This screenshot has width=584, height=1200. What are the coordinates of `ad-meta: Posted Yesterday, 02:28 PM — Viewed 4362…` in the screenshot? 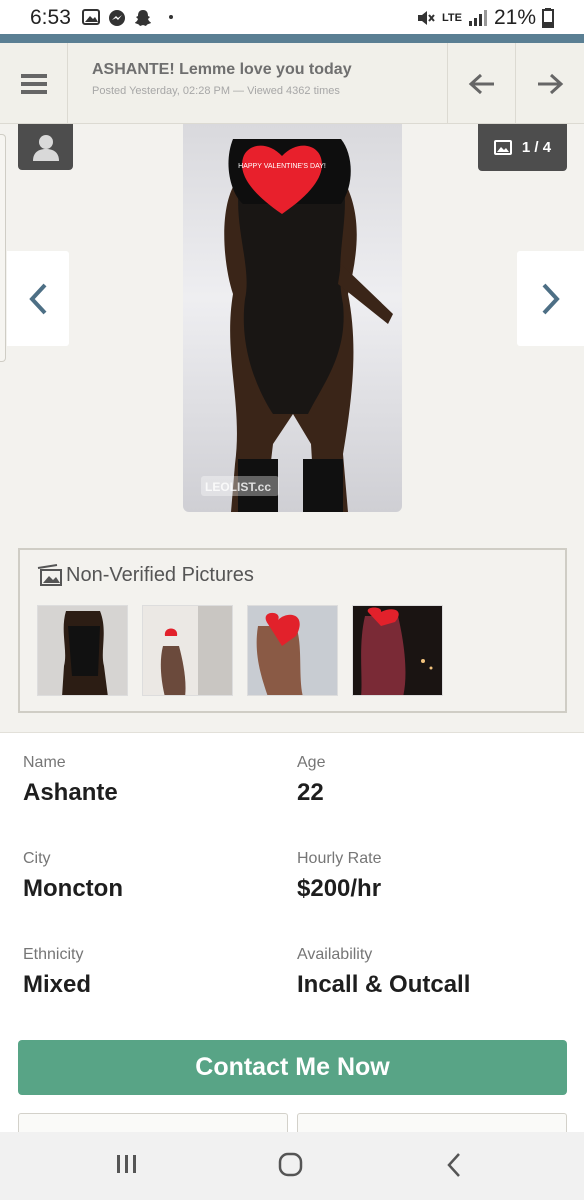 It's located at (216, 91).